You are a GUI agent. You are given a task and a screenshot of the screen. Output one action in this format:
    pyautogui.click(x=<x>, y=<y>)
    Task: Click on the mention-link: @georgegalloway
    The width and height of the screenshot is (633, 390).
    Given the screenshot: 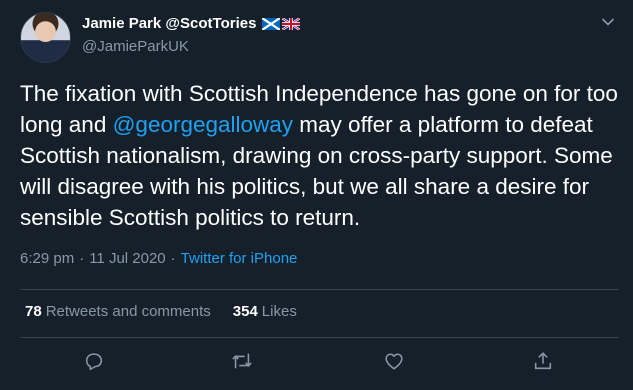 What is the action you would take?
    pyautogui.click(x=203, y=124)
    